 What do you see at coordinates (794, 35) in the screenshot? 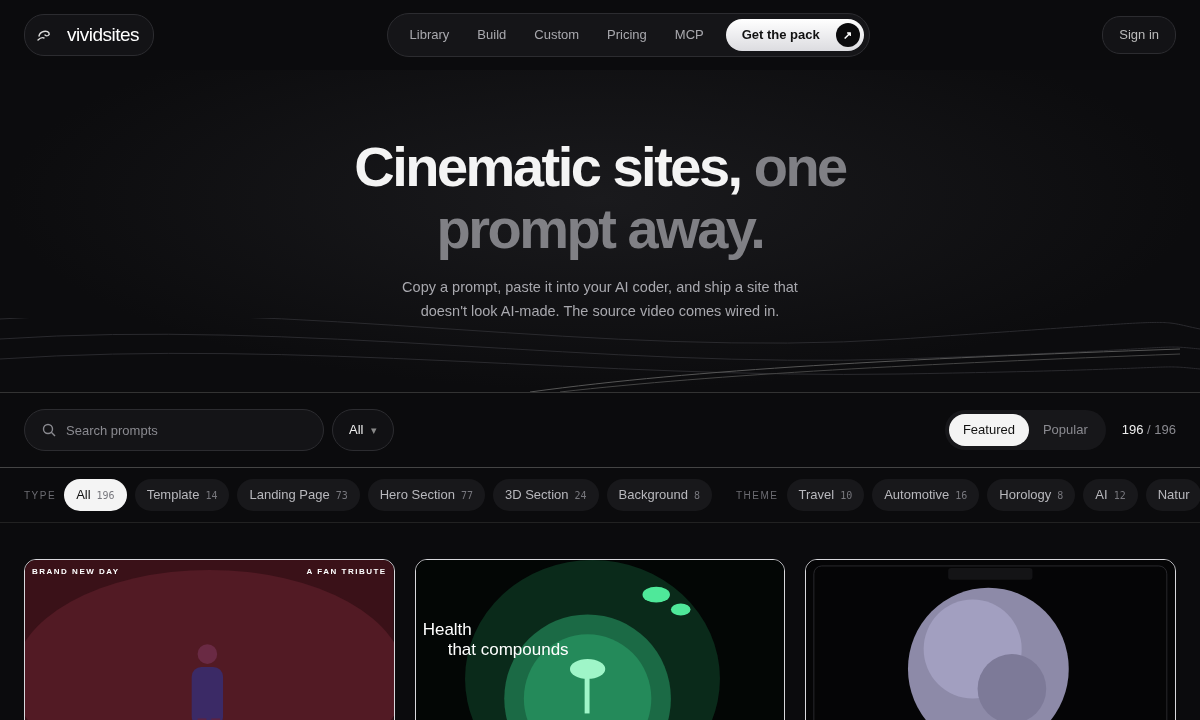
I see `get-pack-button: Get the pack ↗` at bounding box center [794, 35].